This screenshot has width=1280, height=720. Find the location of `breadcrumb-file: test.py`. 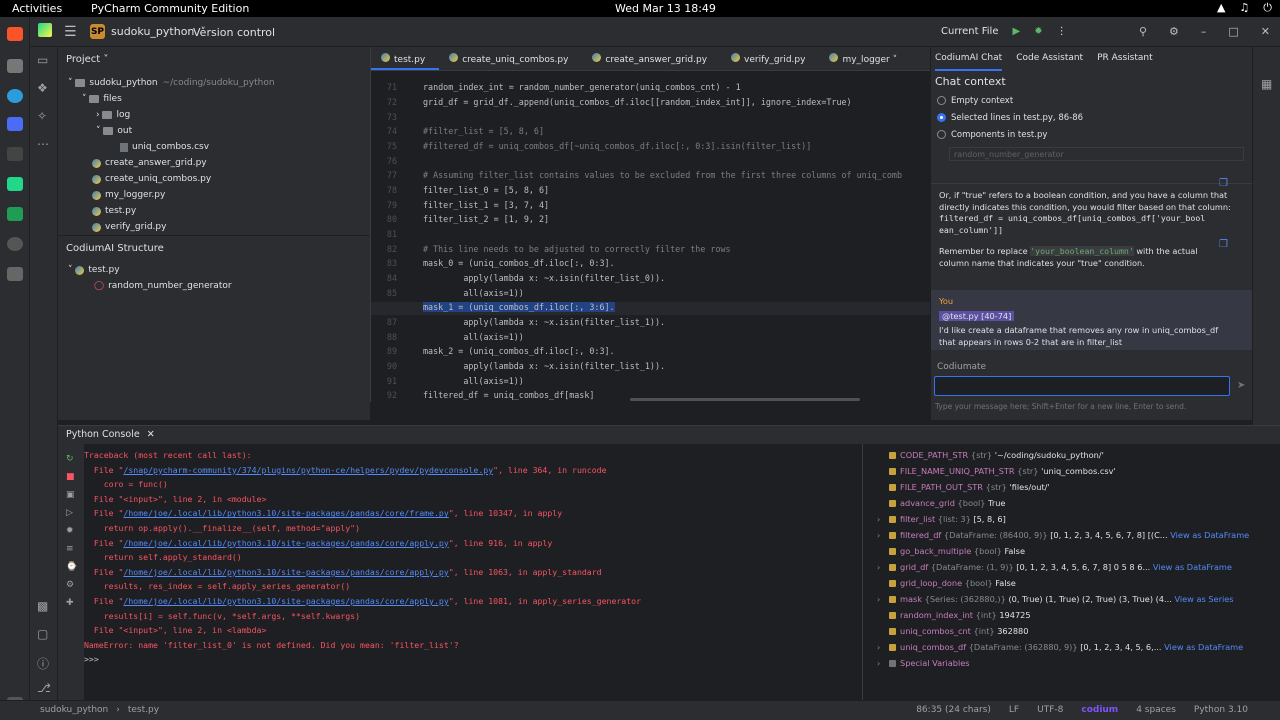

breadcrumb-file: test.py is located at coordinates (143, 710).